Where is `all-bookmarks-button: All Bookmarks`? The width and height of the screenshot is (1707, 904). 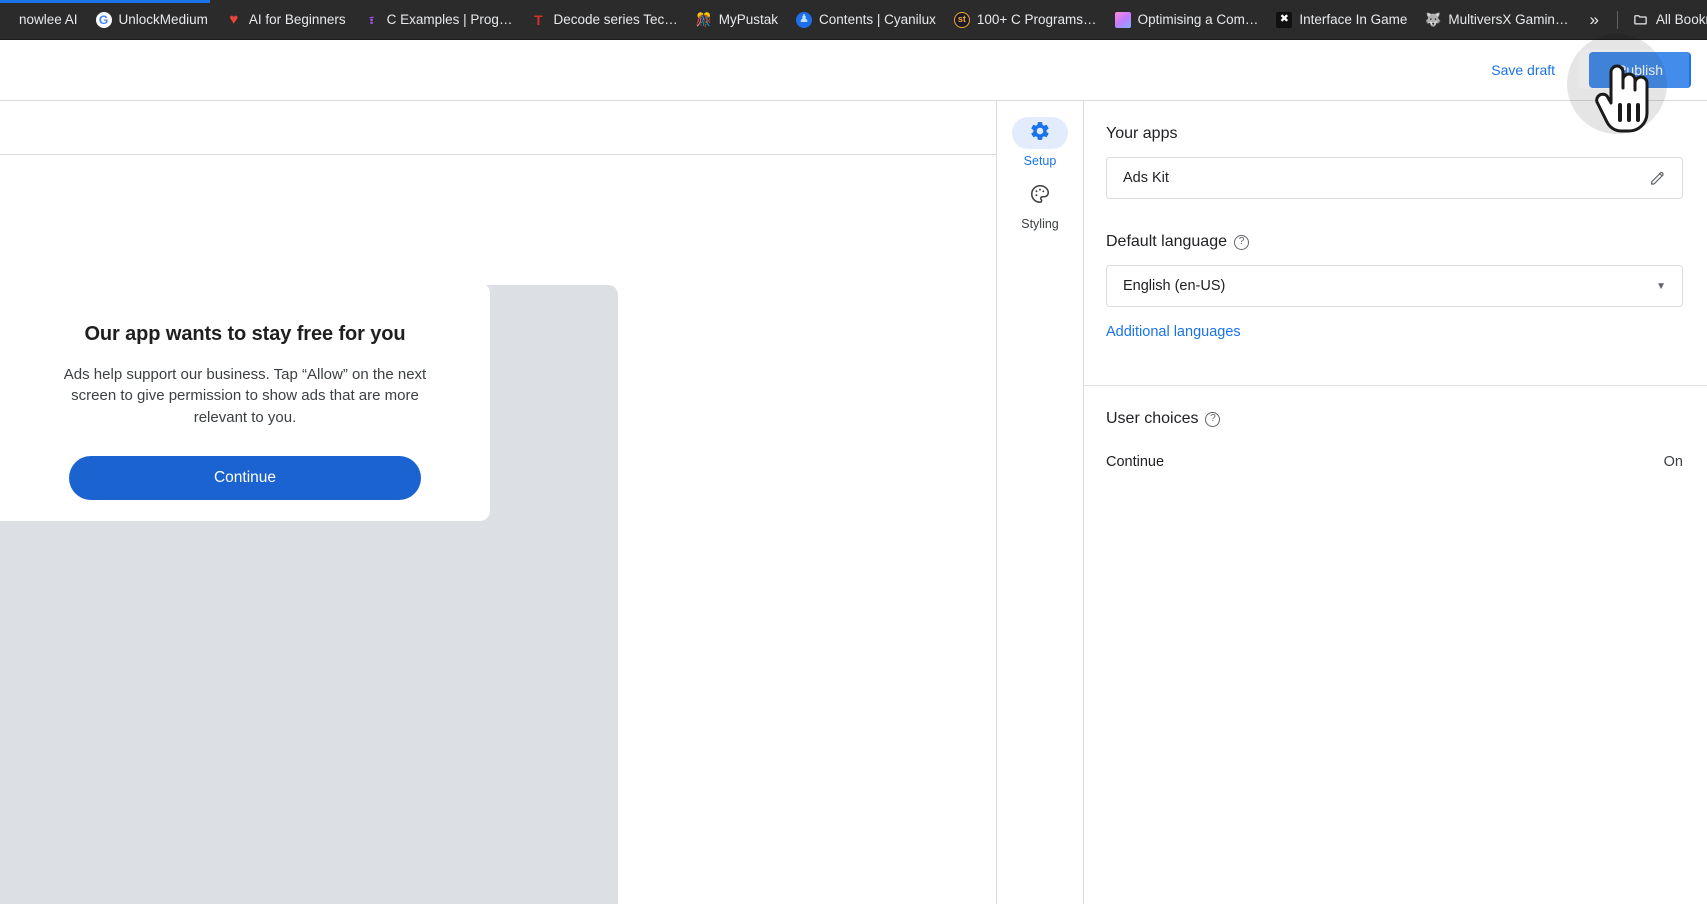
all-bookmarks-button: All Bookmarks is located at coordinates (1665, 20).